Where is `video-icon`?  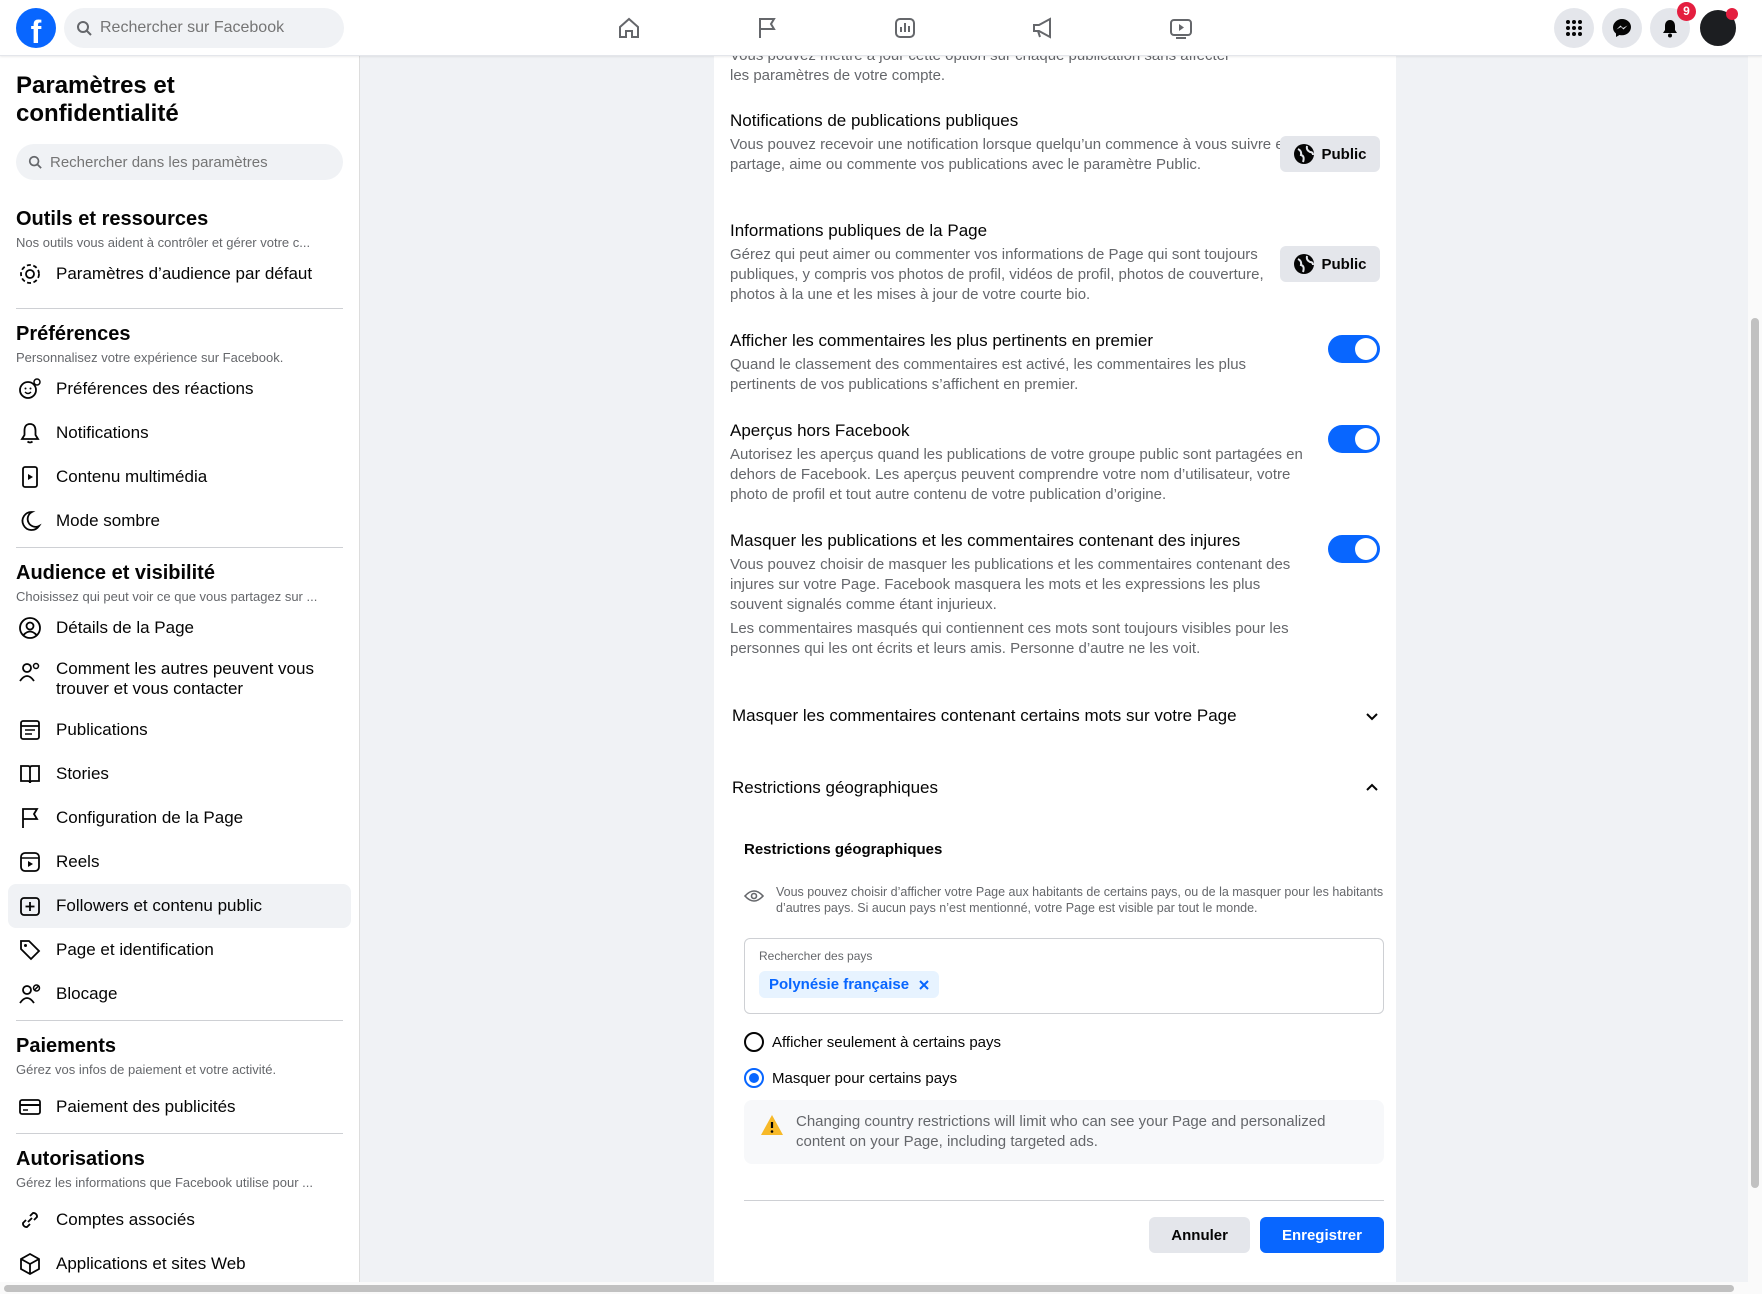
video-icon is located at coordinates (1181, 28).